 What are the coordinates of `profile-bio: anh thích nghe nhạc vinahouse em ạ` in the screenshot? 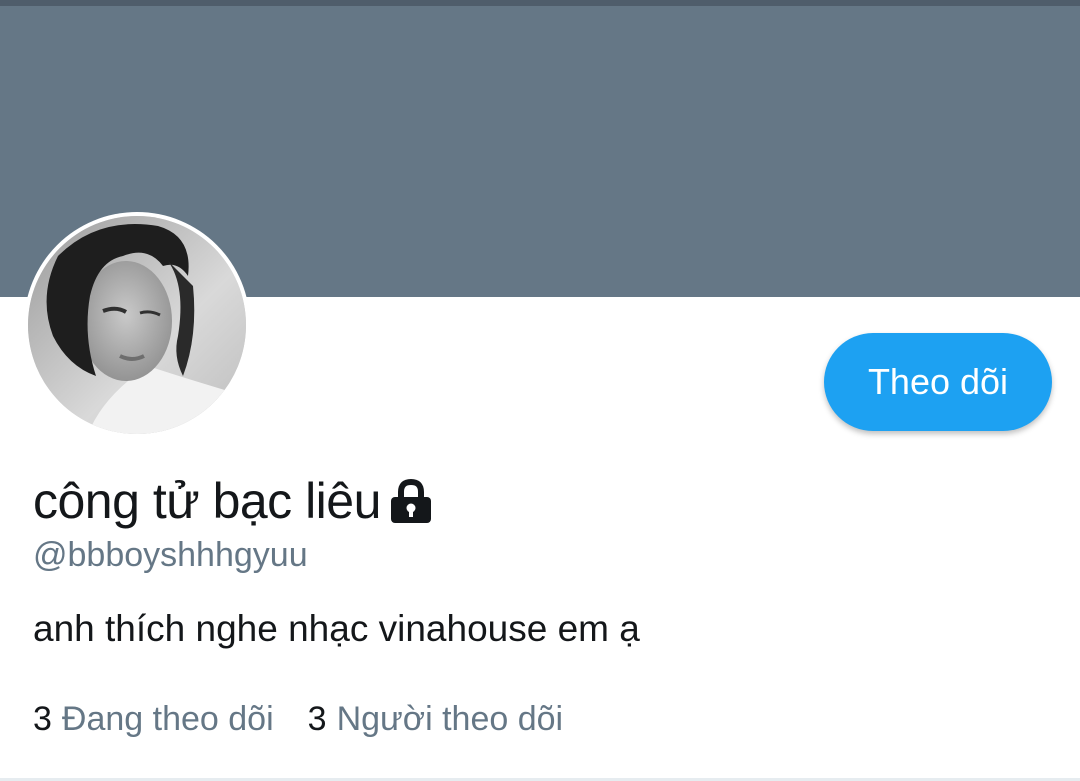 It's located at (336, 628).